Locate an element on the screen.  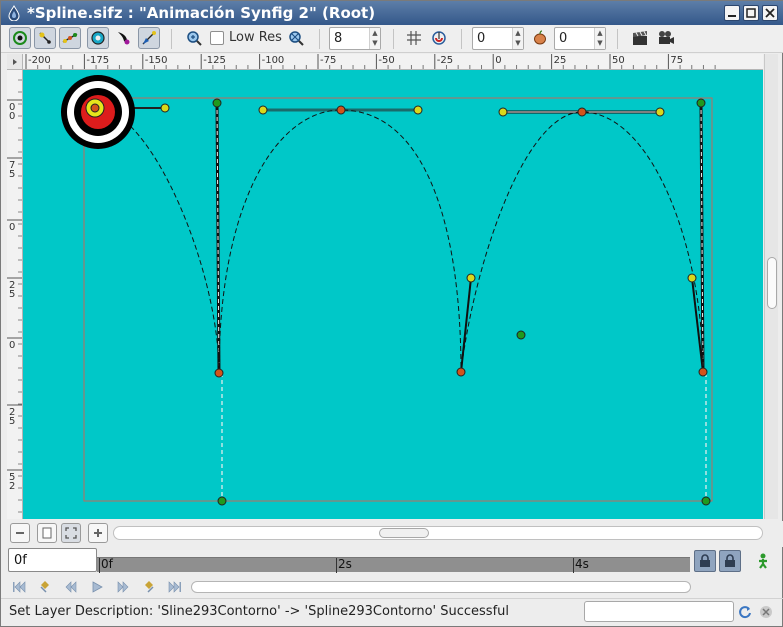
ruler-tick-label: -175 is located at coordinates (97, 60).